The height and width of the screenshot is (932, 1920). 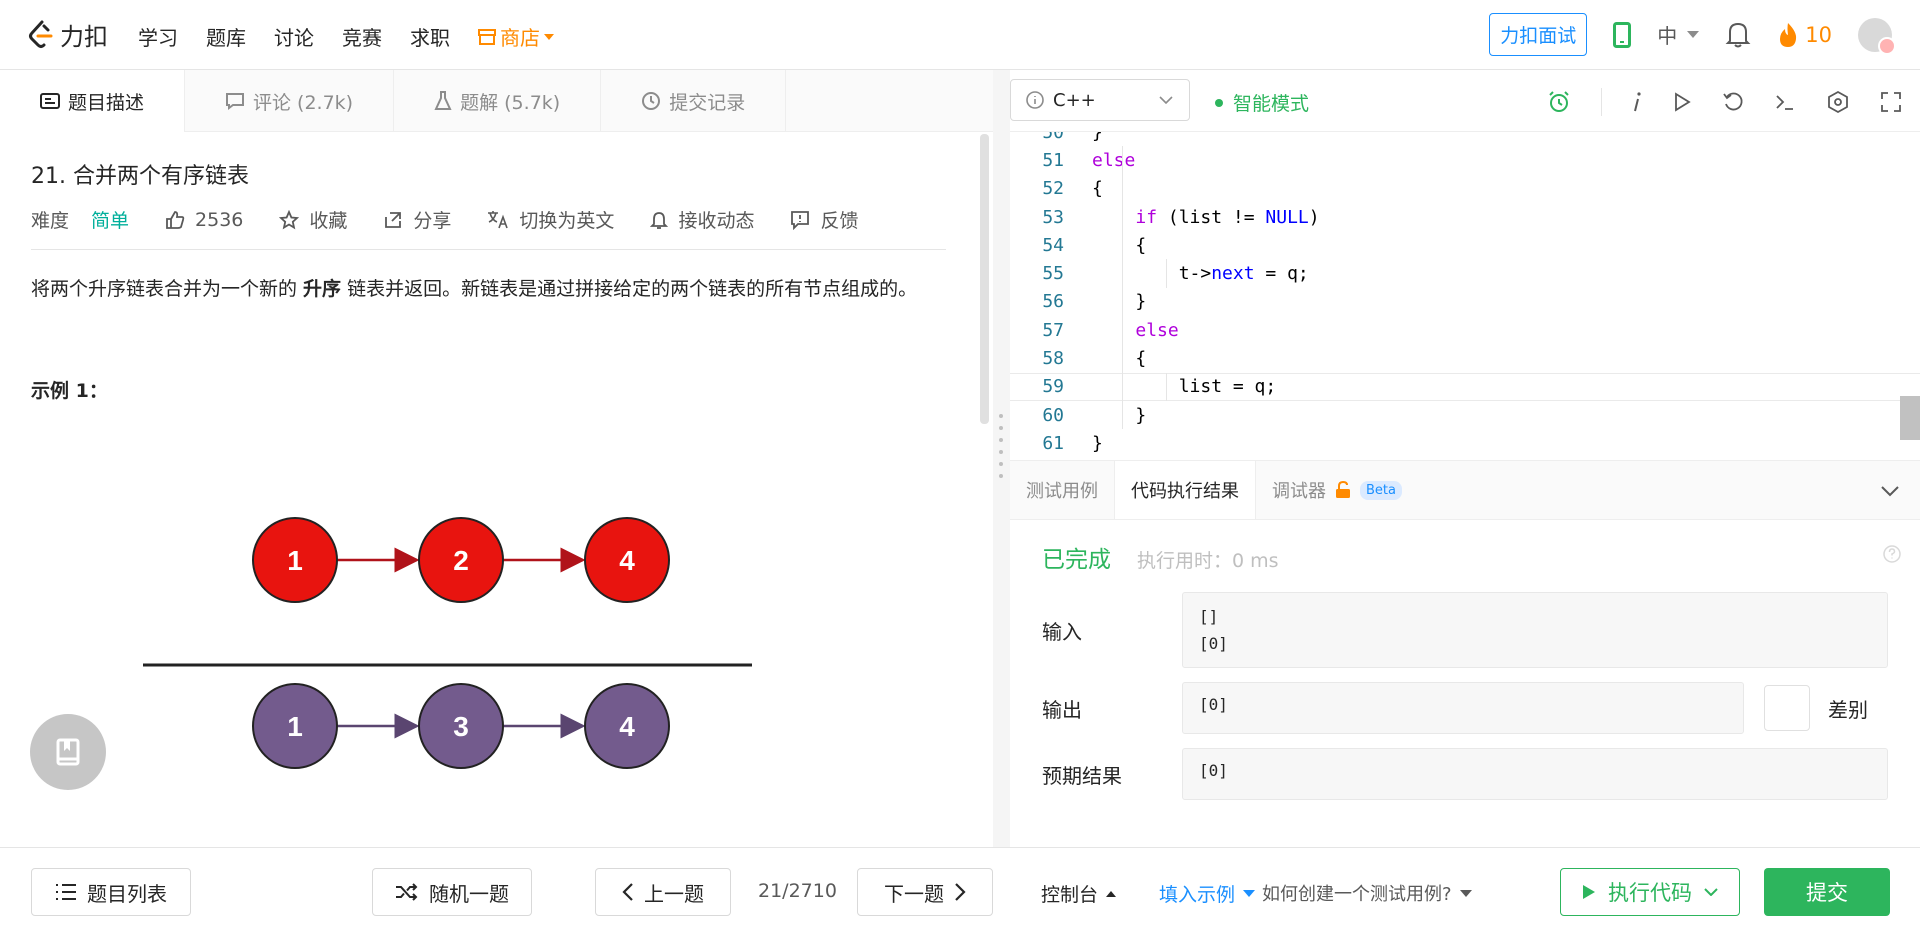 I want to click on help-icon, so click(x=1892, y=554).